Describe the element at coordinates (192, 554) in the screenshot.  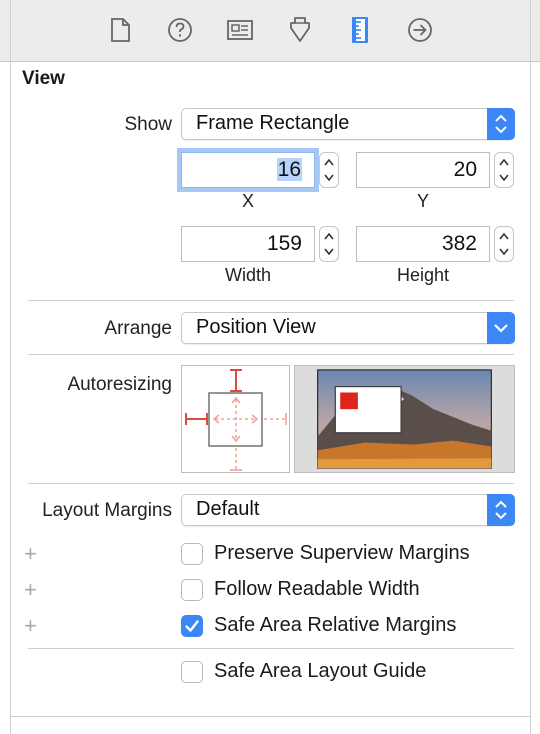
I see `preserve-superview-margins-checkbox` at that location.